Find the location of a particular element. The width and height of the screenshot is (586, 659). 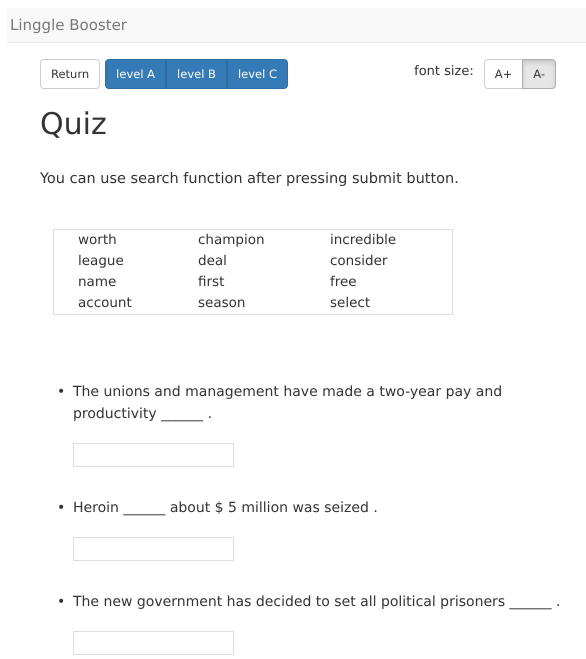

word: season is located at coordinates (222, 303).